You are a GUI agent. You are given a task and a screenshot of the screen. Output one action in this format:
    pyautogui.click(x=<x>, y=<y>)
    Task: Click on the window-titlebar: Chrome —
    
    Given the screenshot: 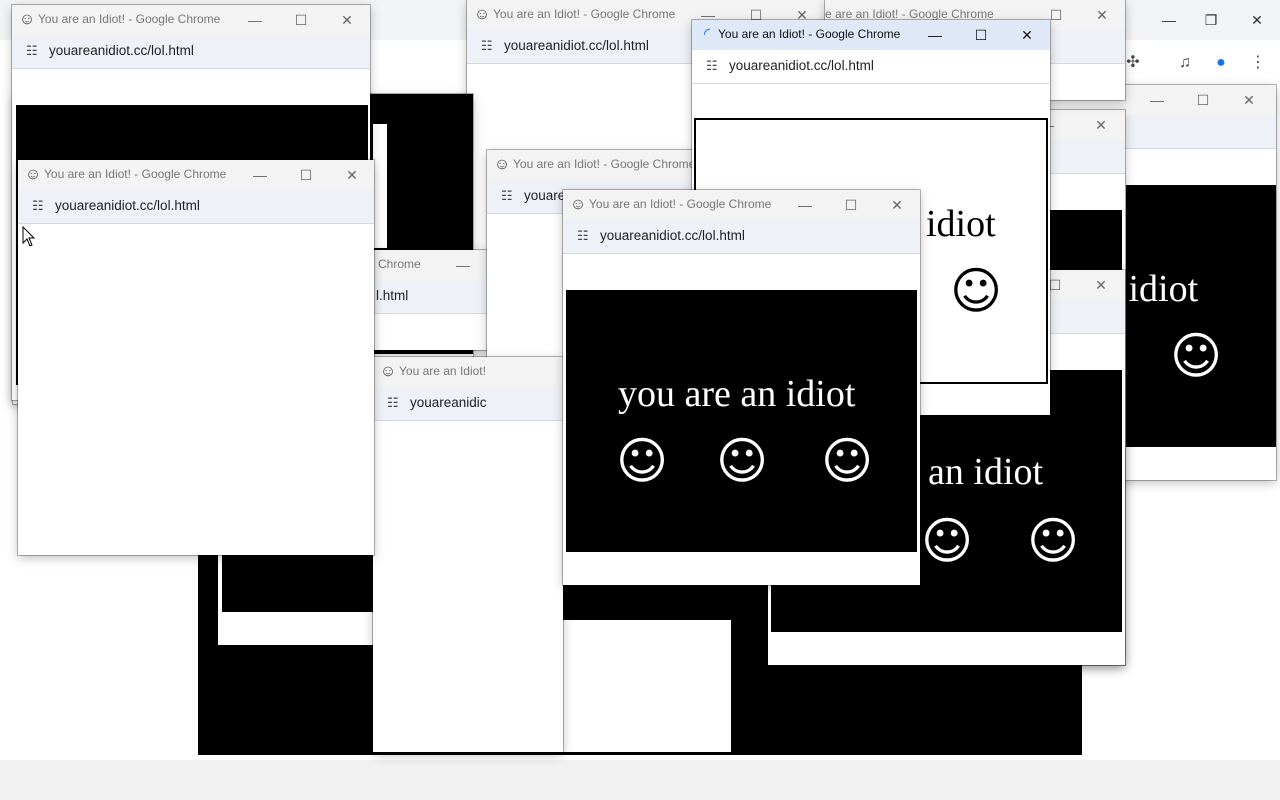 What is the action you would take?
    pyautogui.click(x=430, y=265)
    